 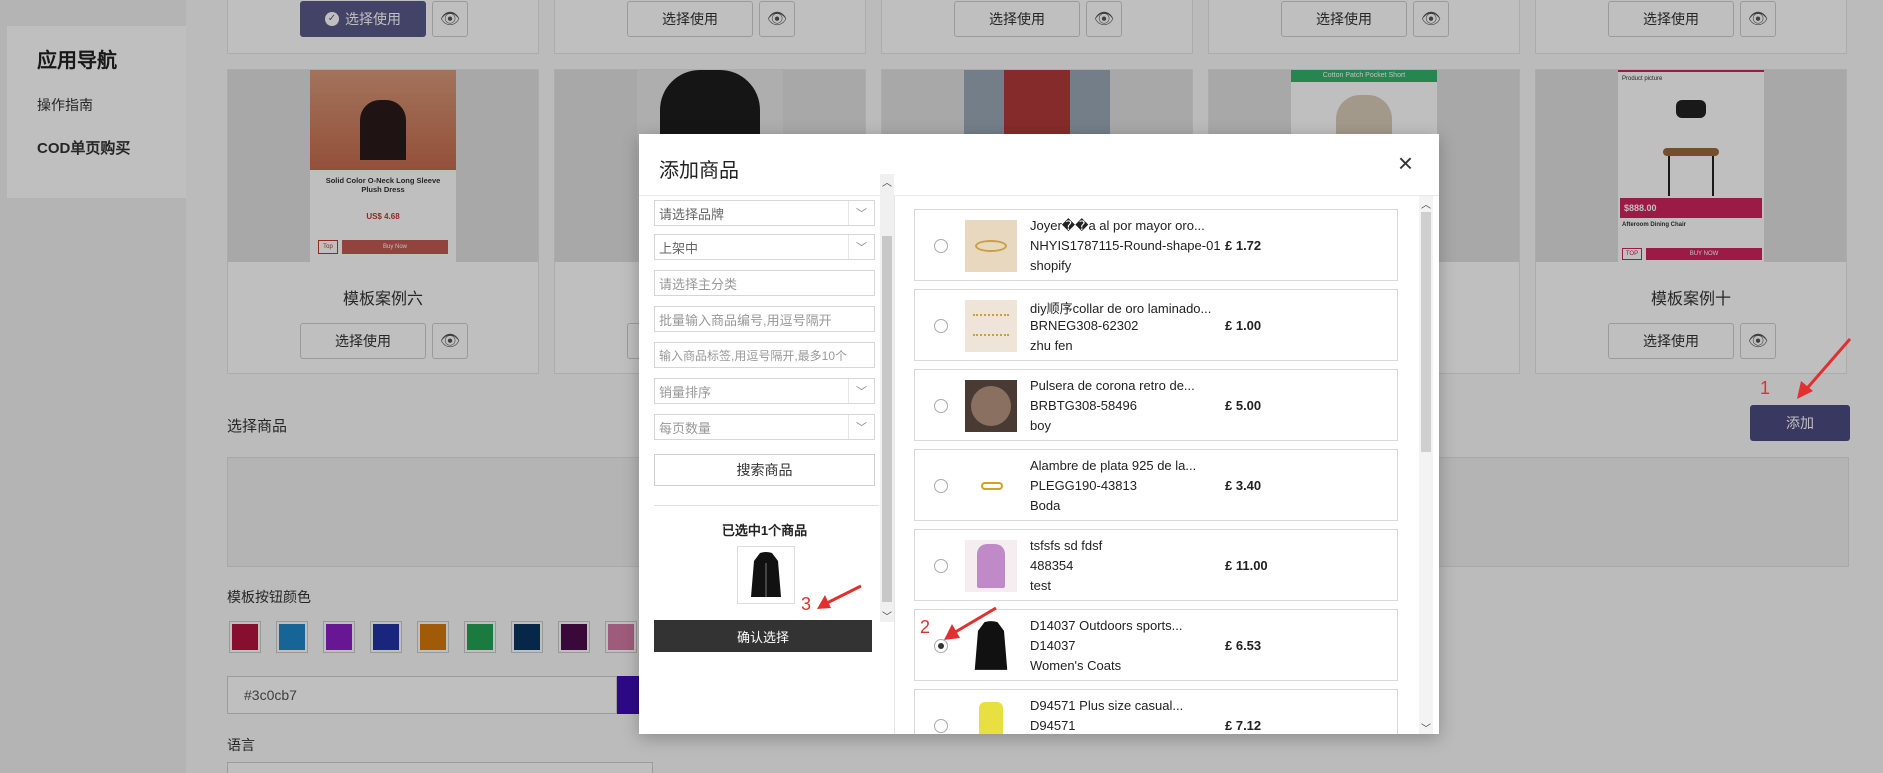 I want to click on modal-header: 添加商品 ×, so click(x=1039, y=165).